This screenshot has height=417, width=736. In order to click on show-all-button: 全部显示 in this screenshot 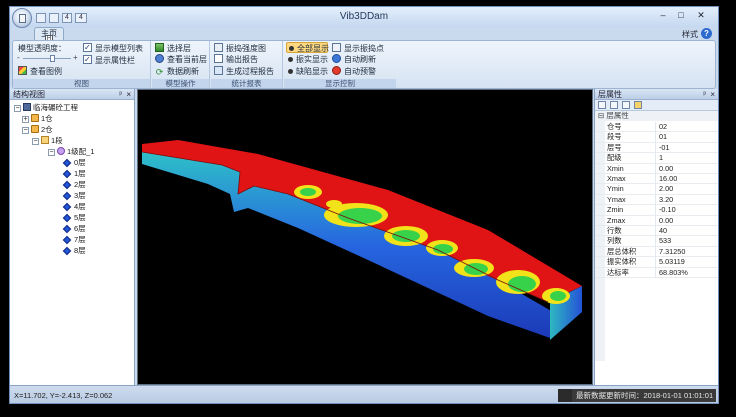, I will do `click(307, 47)`.